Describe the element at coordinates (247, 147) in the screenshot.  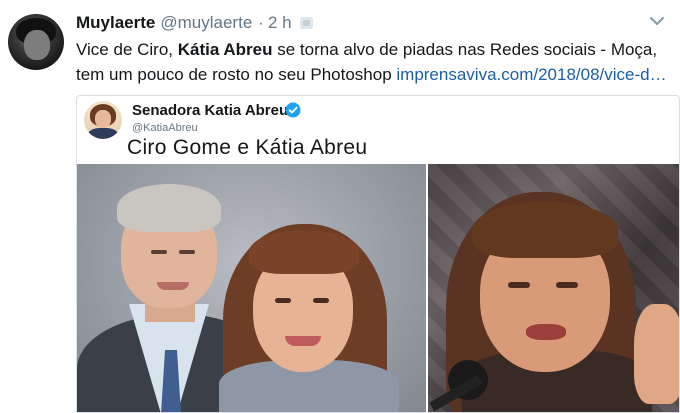
I see `embedded-title: Ciro Gome e Kátia Abreu` at that location.